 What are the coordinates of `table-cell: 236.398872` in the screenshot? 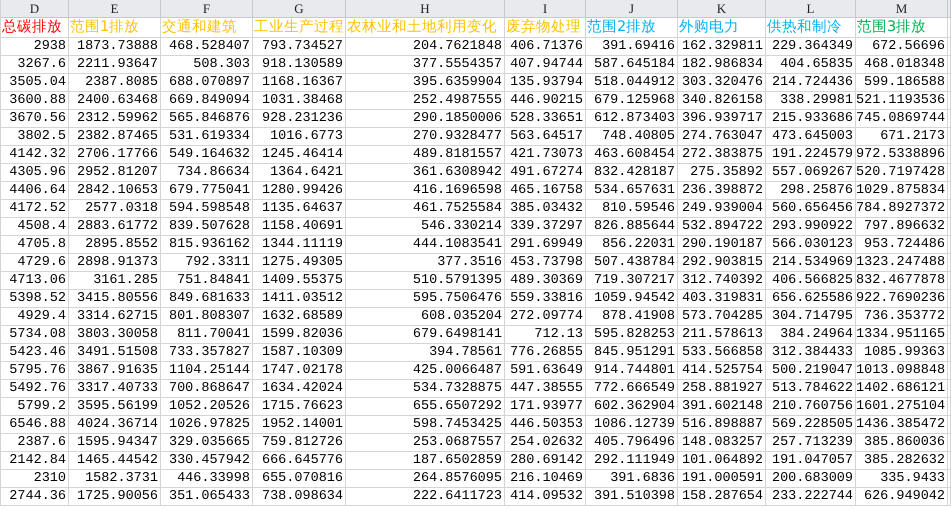 It's located at (722, 191).